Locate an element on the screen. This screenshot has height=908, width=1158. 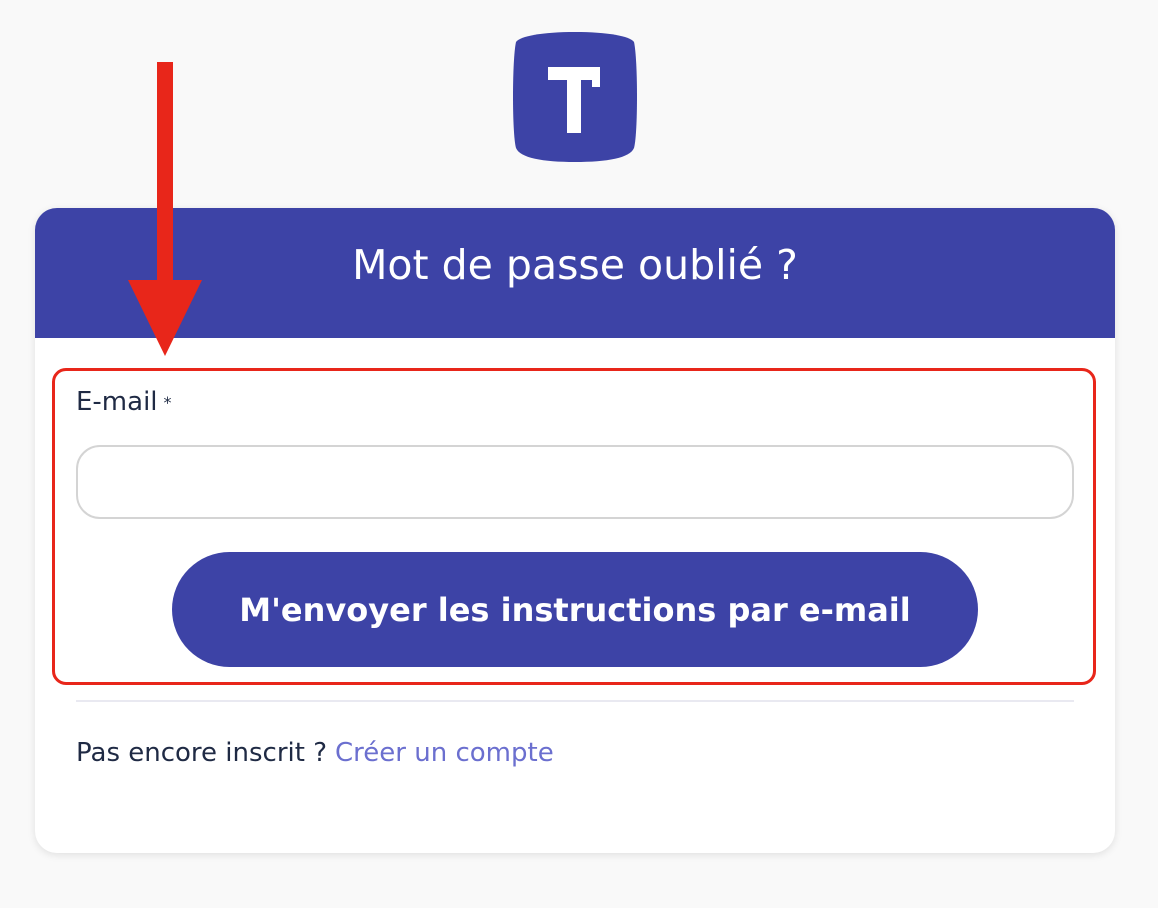
email-label: E-mail * is located at coordinates (124, 402).